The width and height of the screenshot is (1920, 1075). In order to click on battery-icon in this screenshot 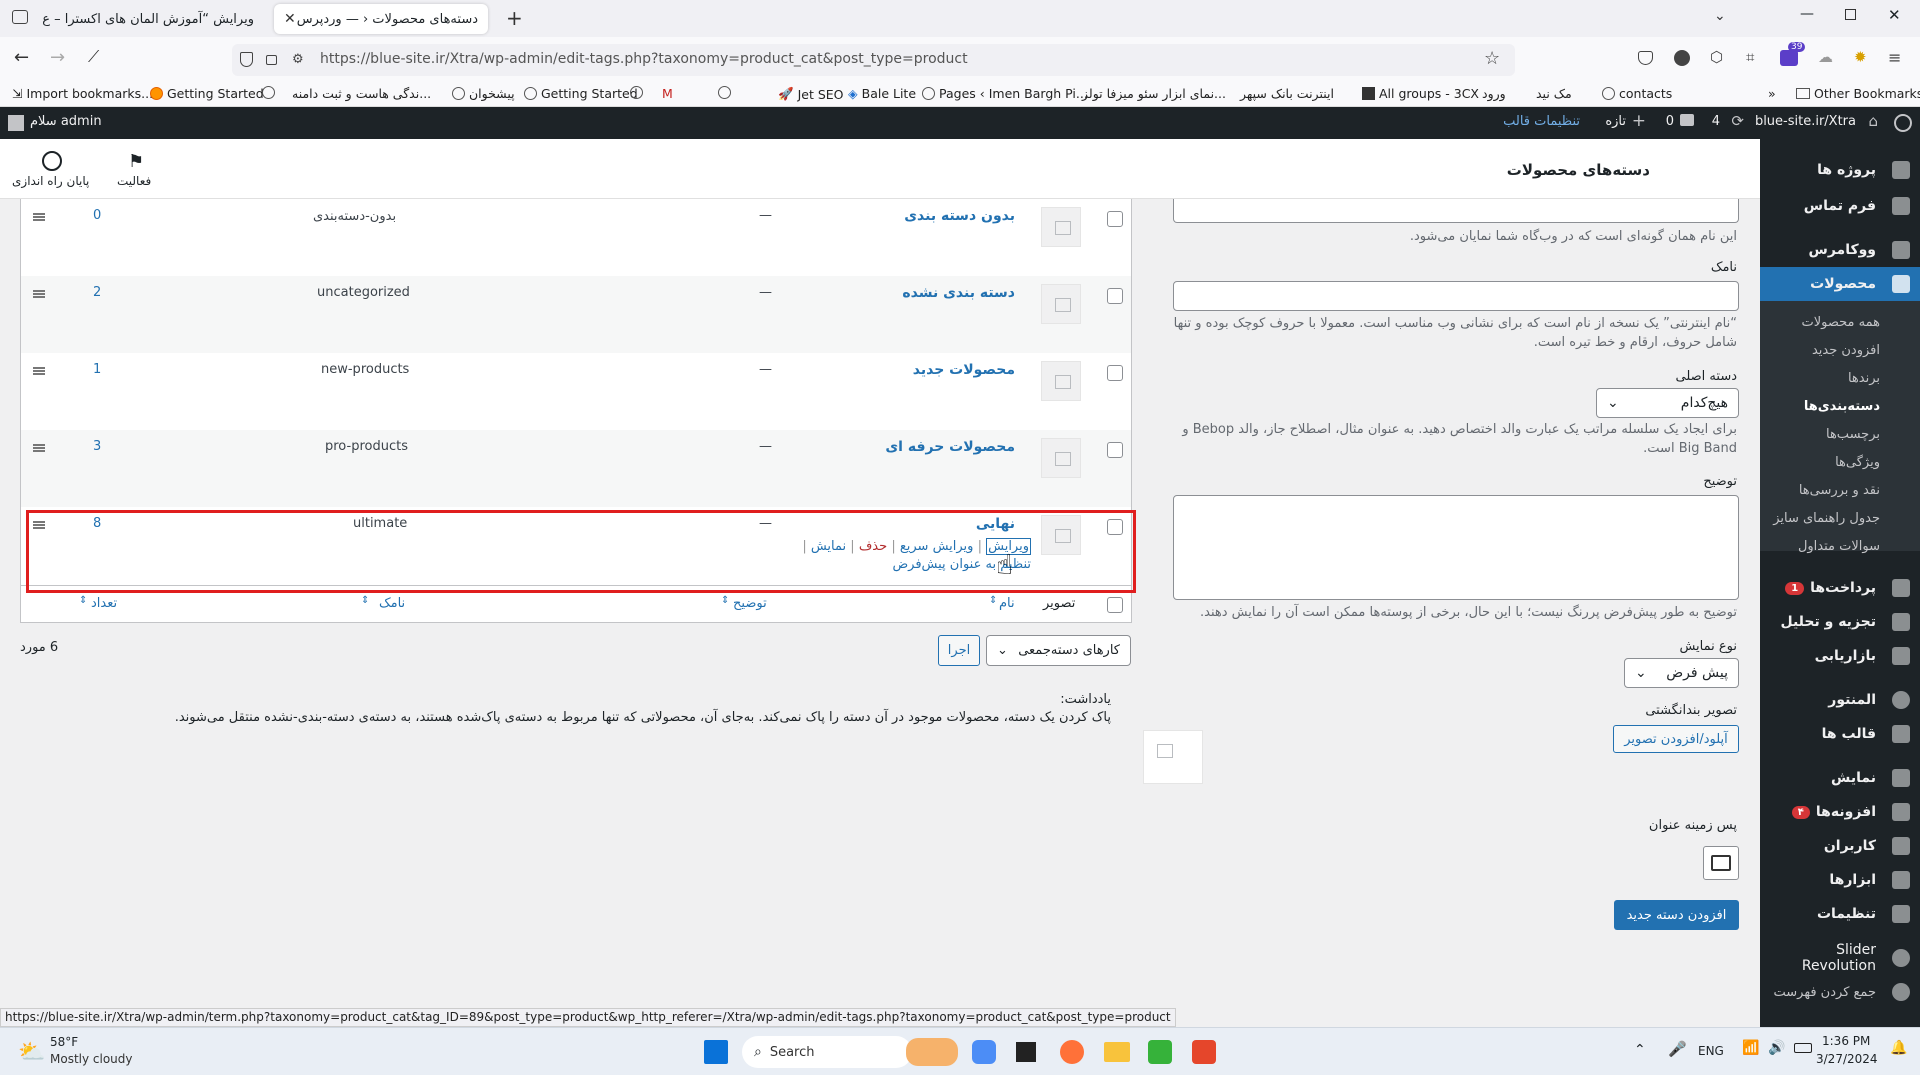, I will do `click(1803, 1048)`.